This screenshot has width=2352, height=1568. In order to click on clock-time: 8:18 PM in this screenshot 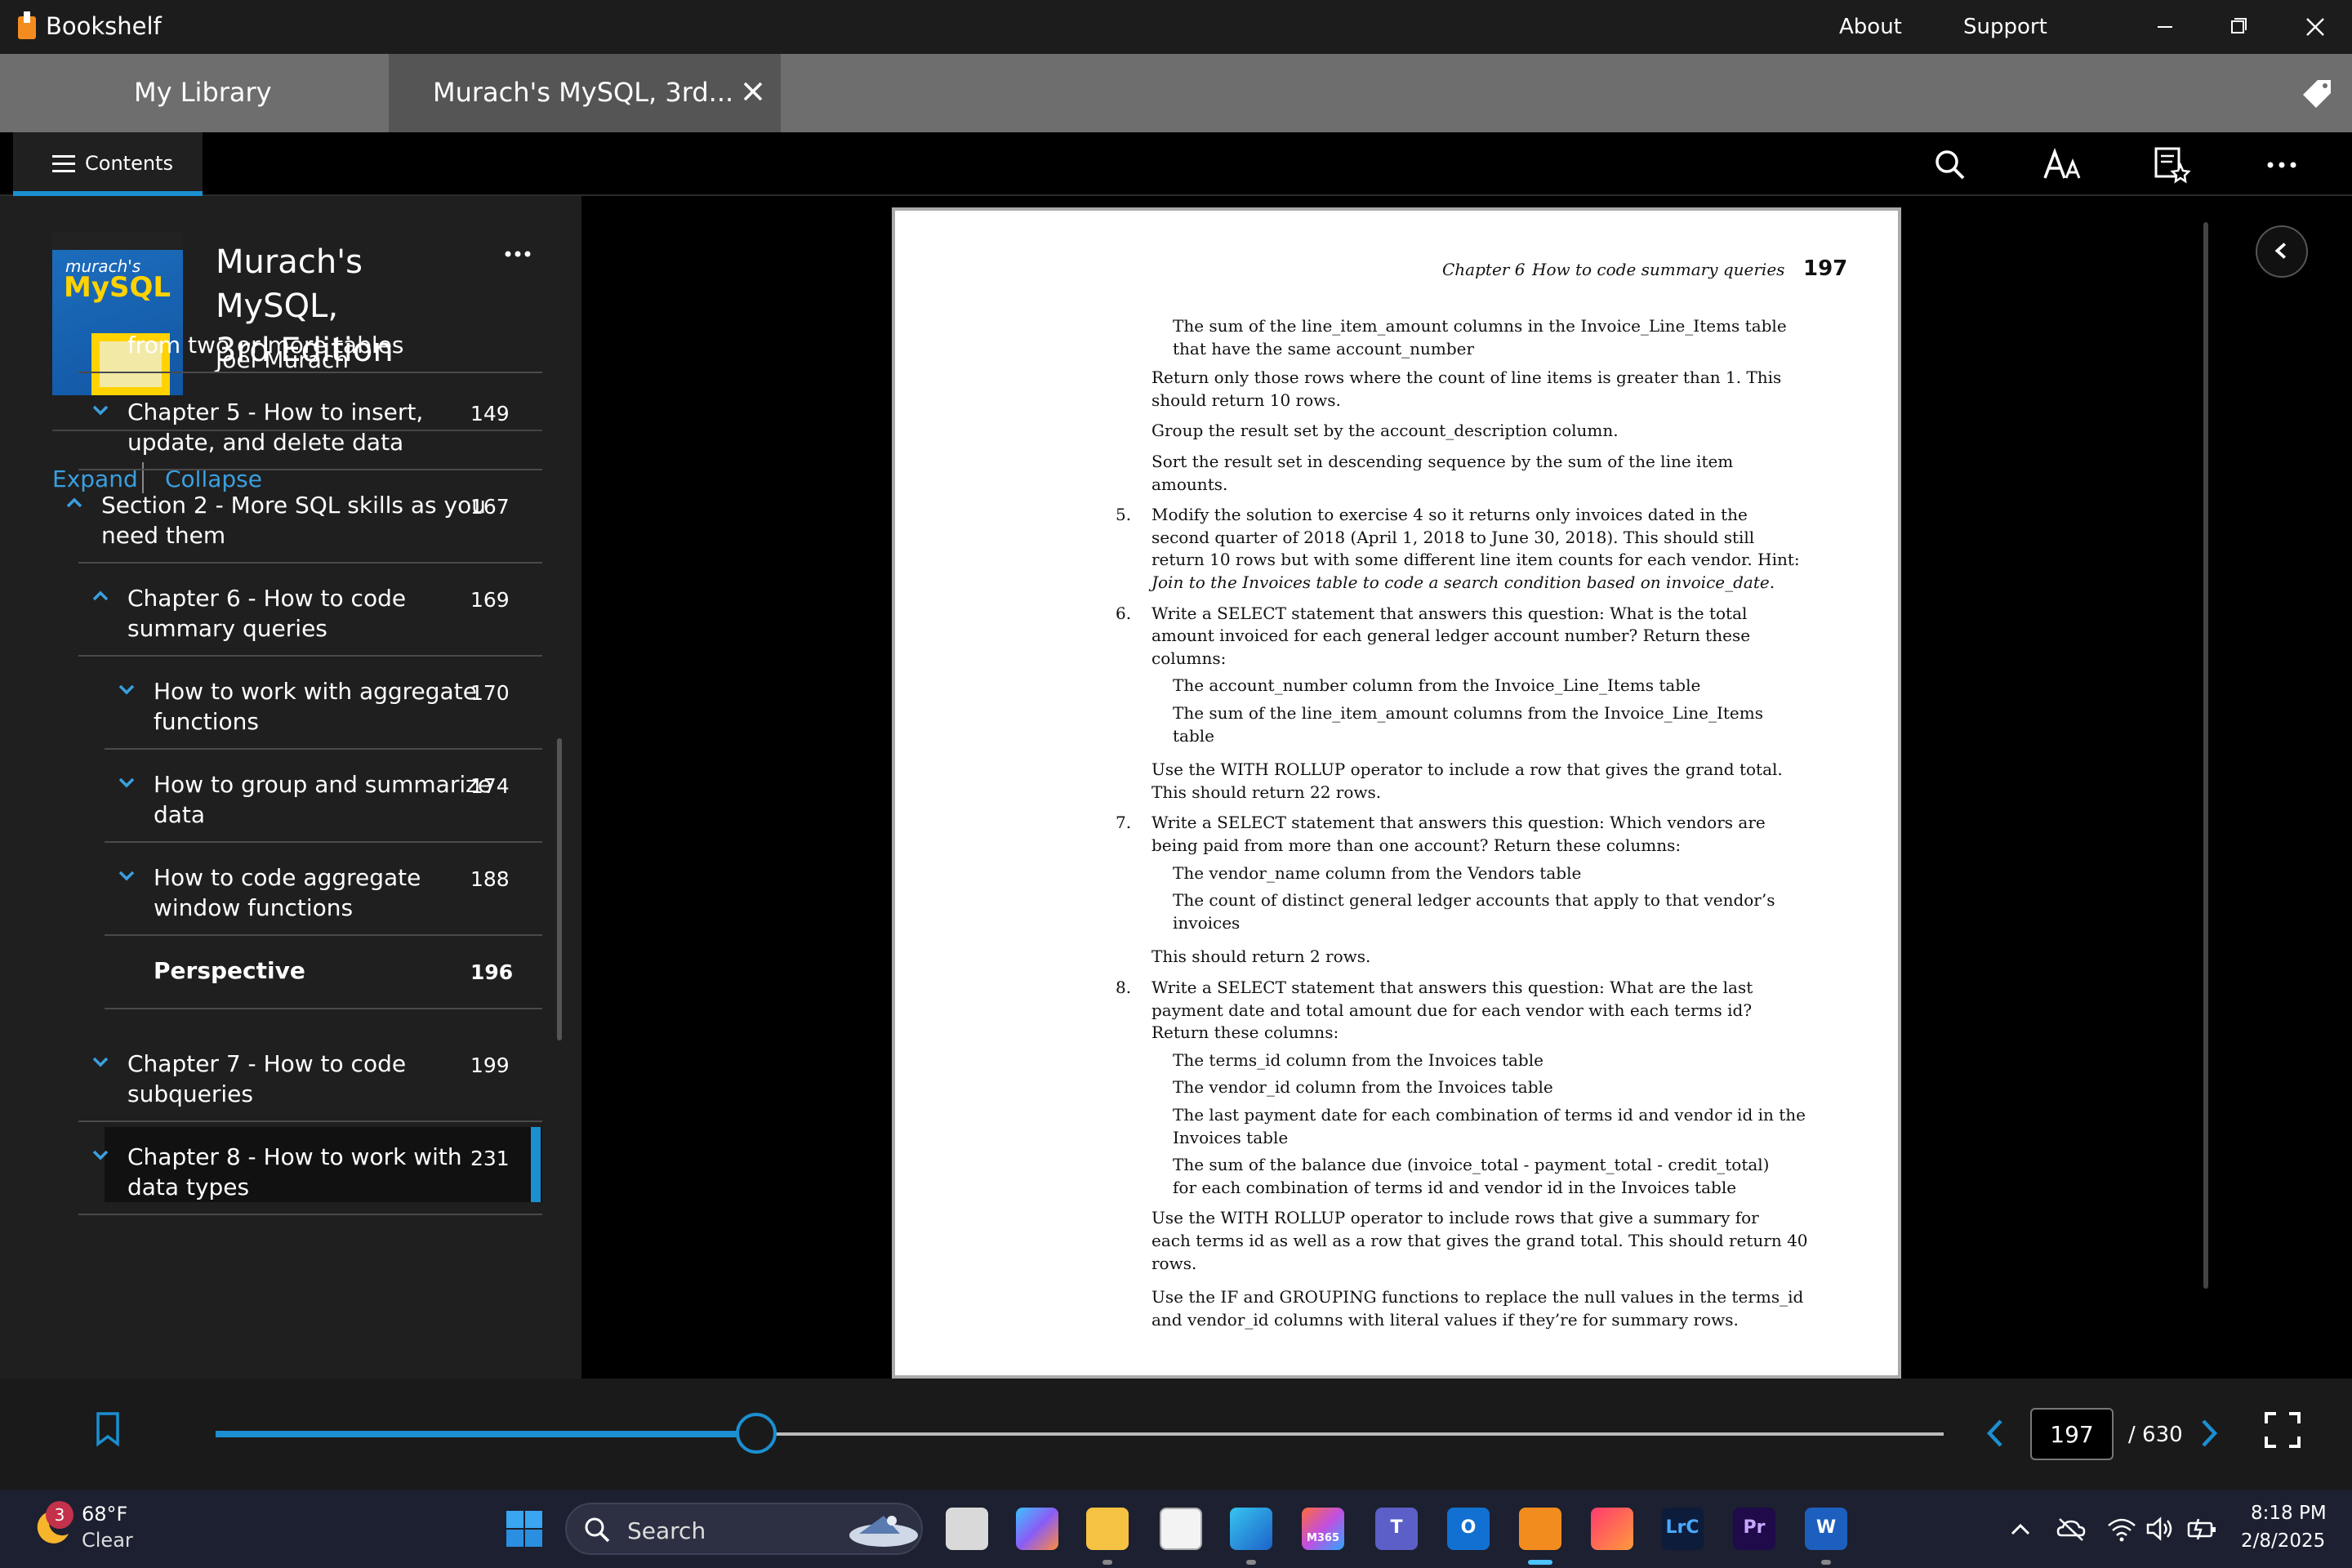, I will do `click(2289, 1513)`.